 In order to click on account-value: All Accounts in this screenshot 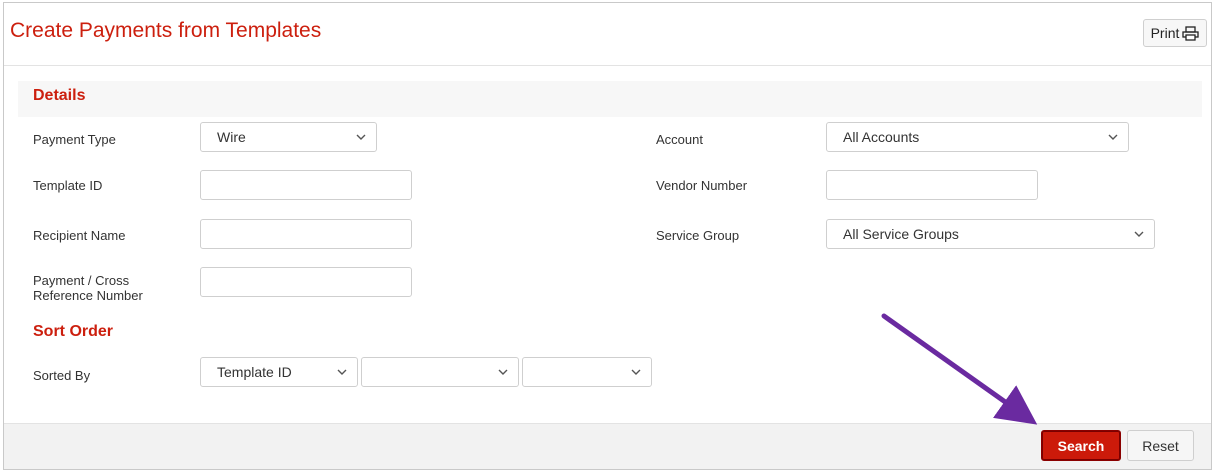, I will do `click(881, 137)`.